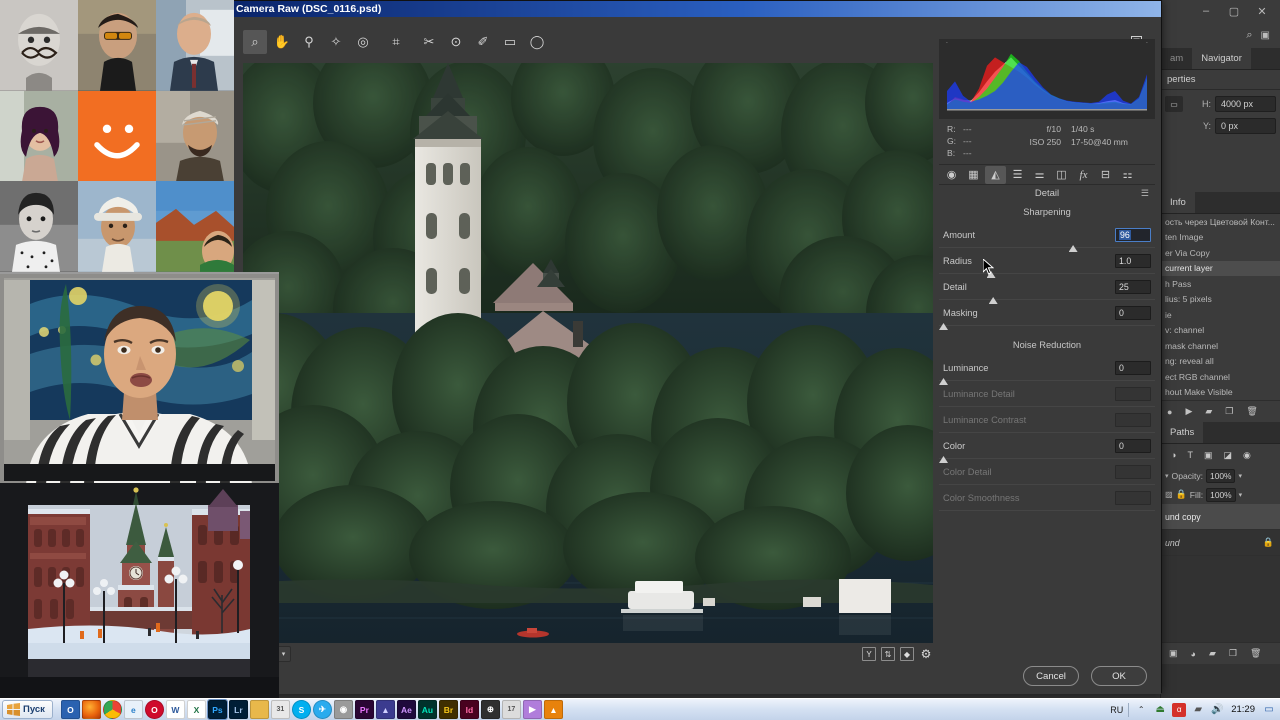 Image resolution: width=1280 pixels, height=720 pixels. Describe the element at coordinates (70, 709) in the screenshot. I see `taskbar-icon-outlook: O` at that location.